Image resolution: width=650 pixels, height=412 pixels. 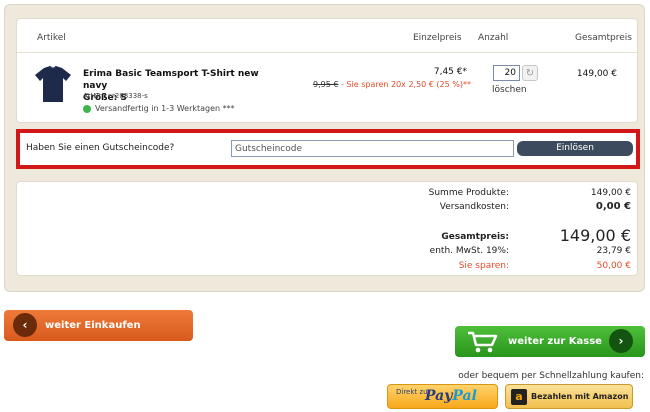 I want to click on chevron-left-icon: ‹, so click(x=25, y=325).